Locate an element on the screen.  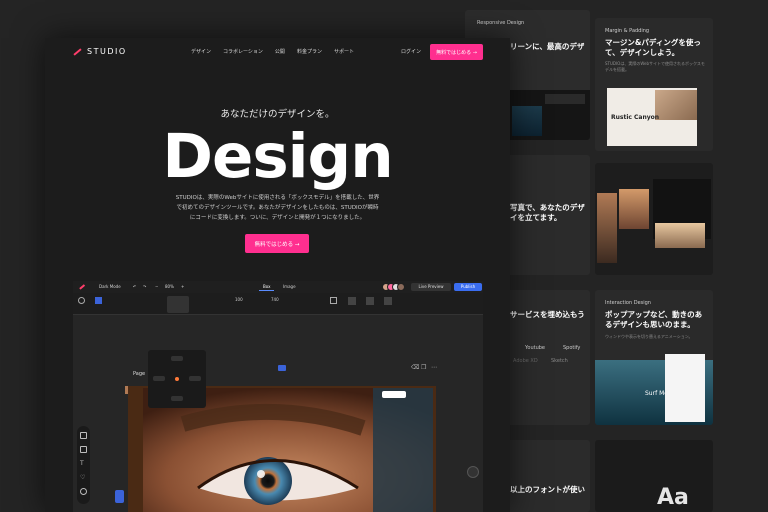
panel-title: 写真で、あなたのデザイを立てます。 is located at coordinates (547, 212).